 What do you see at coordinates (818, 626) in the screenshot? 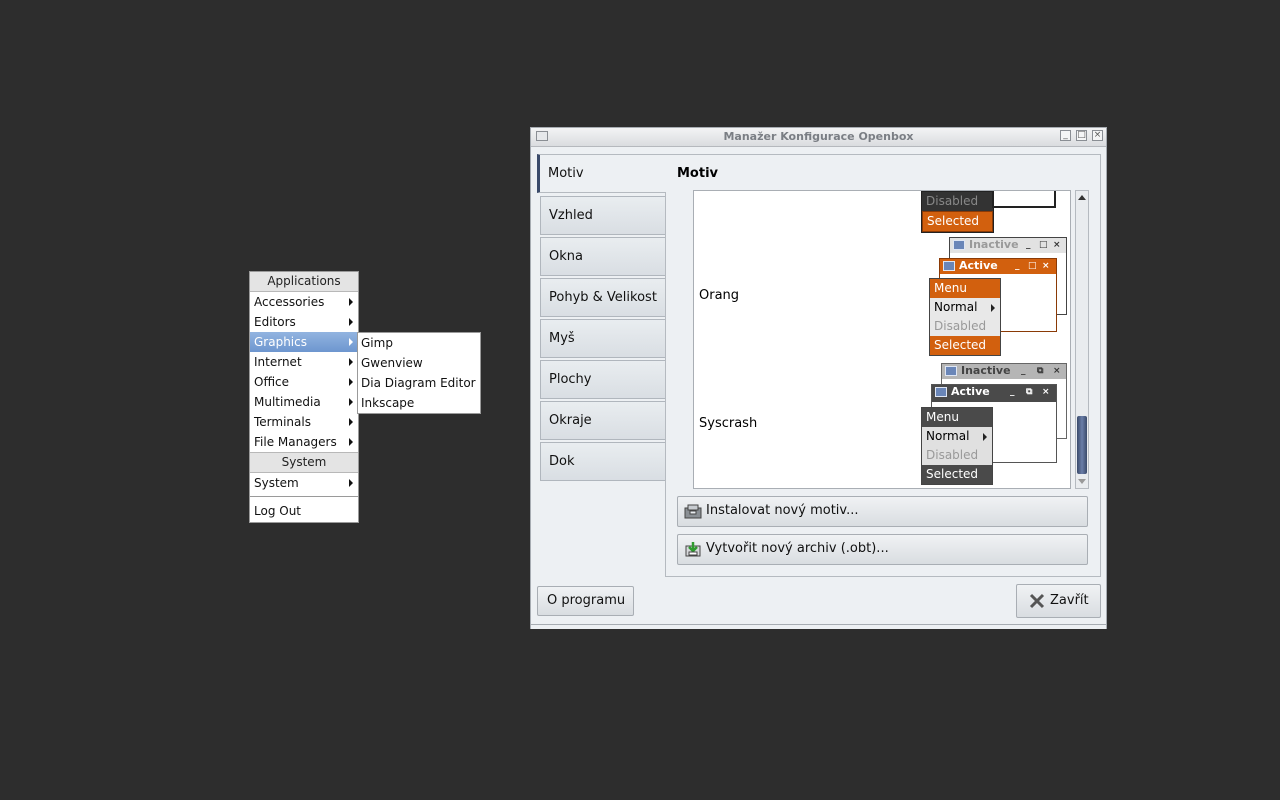
I see `window-bottom-edge` at bounding box center [818, 626].